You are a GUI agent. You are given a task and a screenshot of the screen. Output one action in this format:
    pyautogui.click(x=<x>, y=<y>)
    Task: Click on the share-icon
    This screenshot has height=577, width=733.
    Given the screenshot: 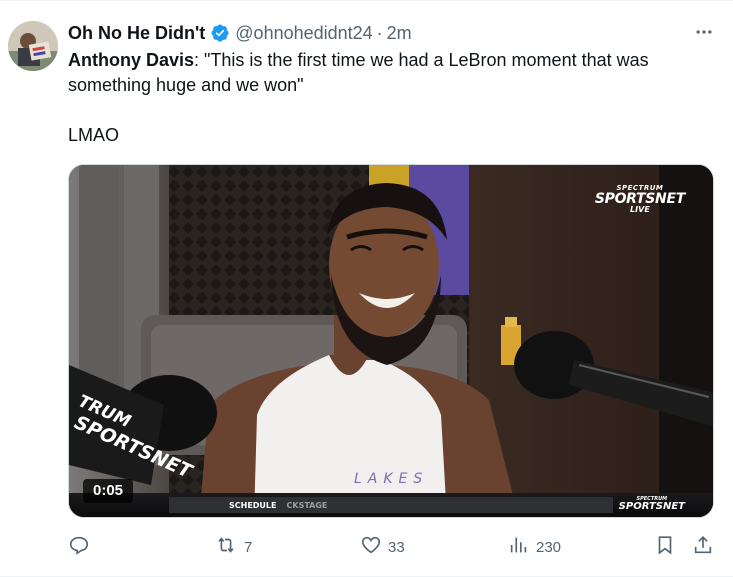 What is the action you would take?
    pyautogui.click(x=703, y=547)
    